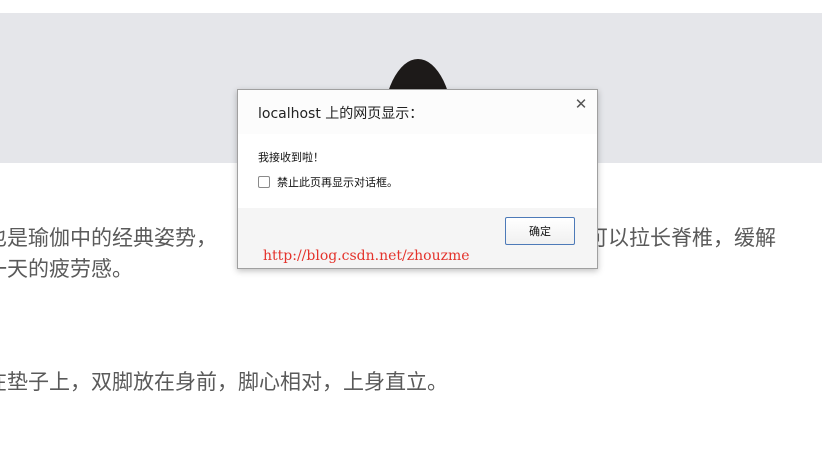 The image size is (822, 458). What do you see at coordinates (291, 157) in the screenshot?
I see `dialog-message: 我接收到啦！` at bounding box center [291, 157].